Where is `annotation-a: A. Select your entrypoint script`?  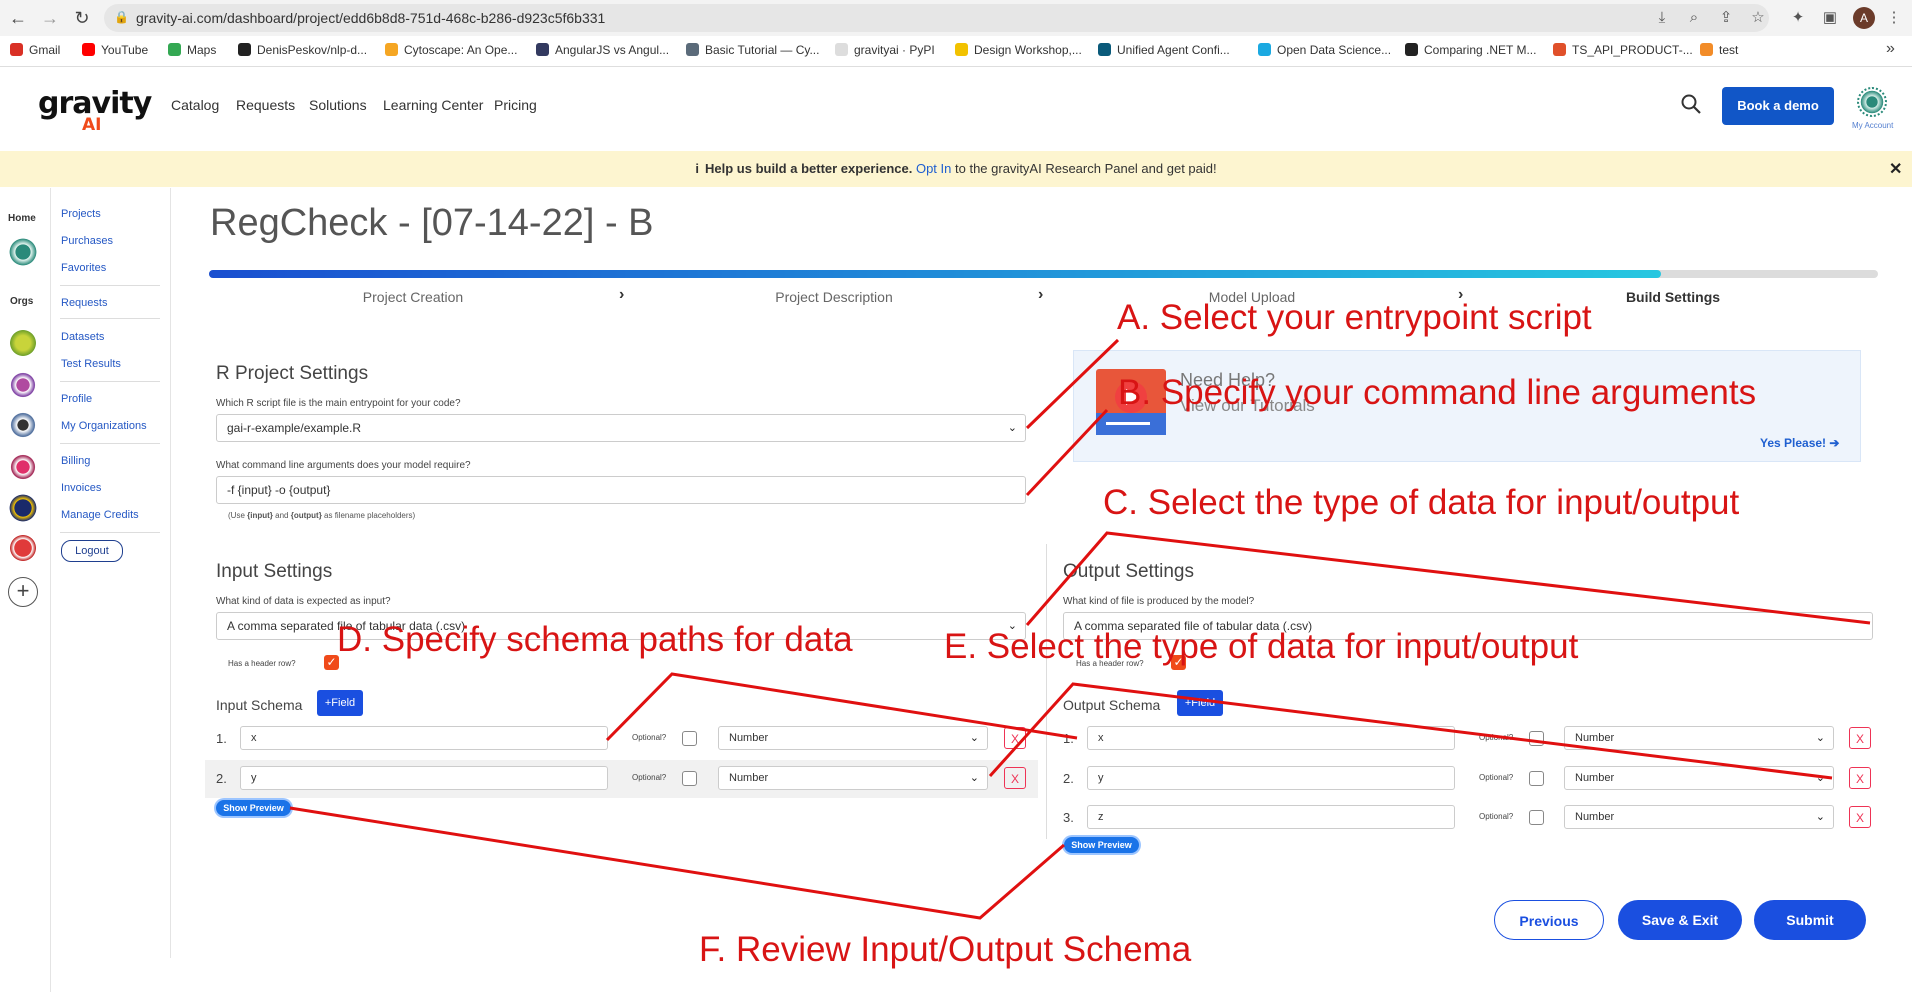 annotation-a: A. Select your entrypoint script is located at coordinates (1354, 317).